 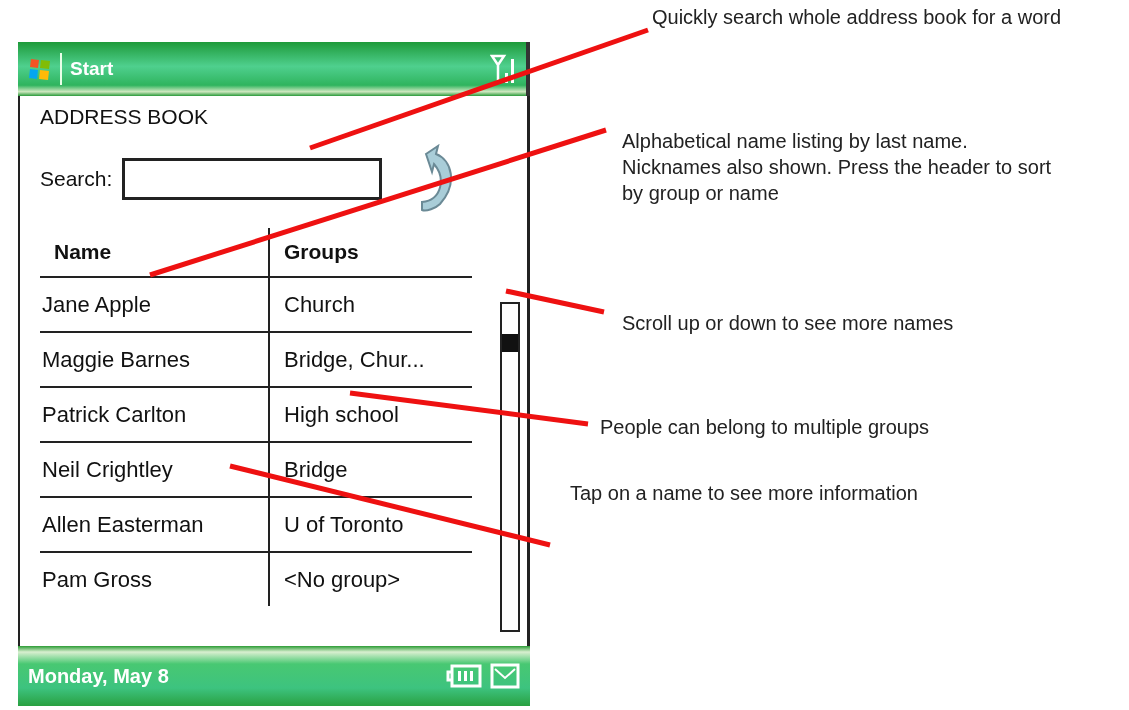 What do you see at coordinates (155, 469) in the screenshot?
I see `name-cell: Neil Crightley` at bounding box center [155, 469].